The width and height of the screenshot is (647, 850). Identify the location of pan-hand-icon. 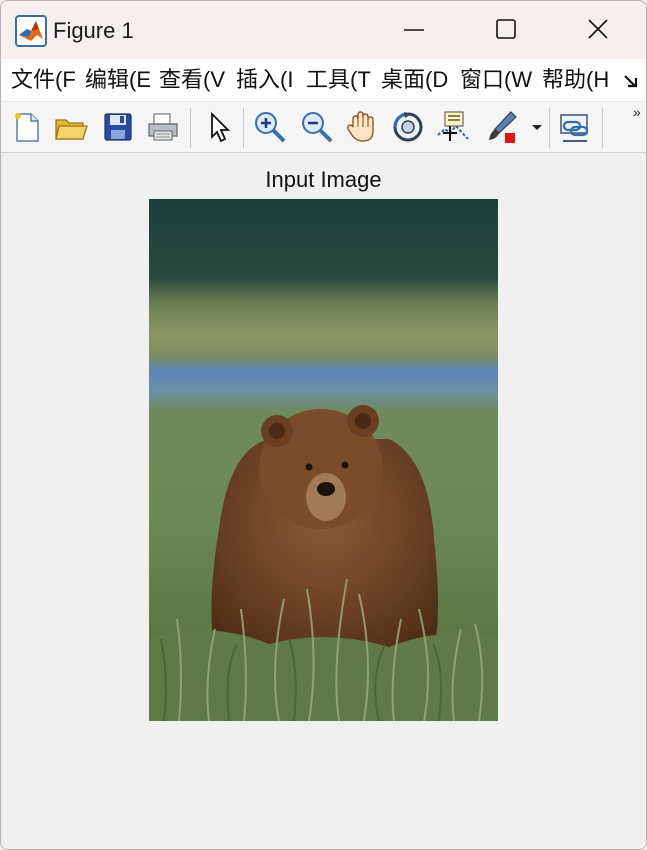
(360, 126).